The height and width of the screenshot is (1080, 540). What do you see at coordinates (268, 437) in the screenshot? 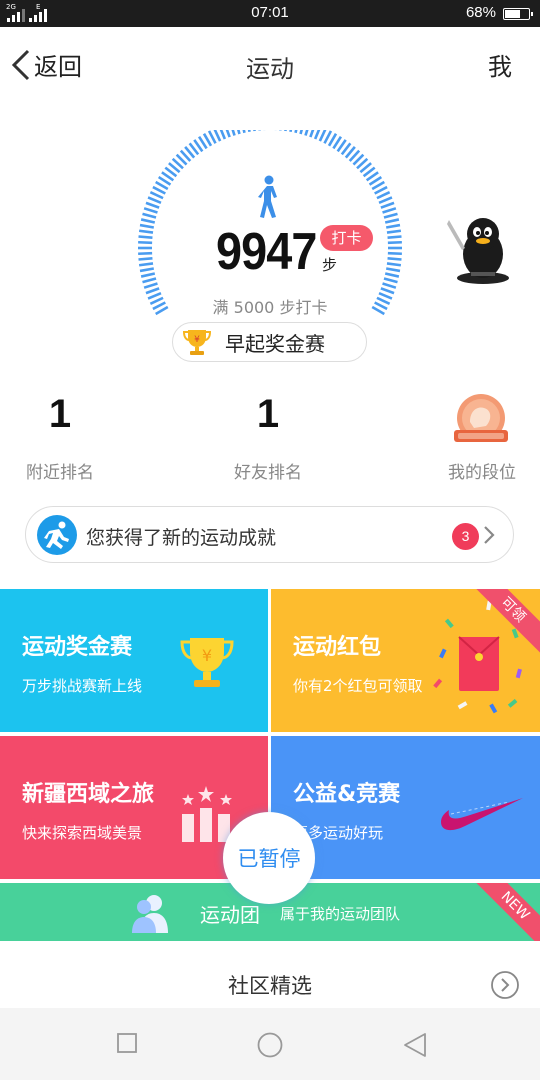
I see `friend-rank: 1 好友排名` at bounding box center [268, 437].